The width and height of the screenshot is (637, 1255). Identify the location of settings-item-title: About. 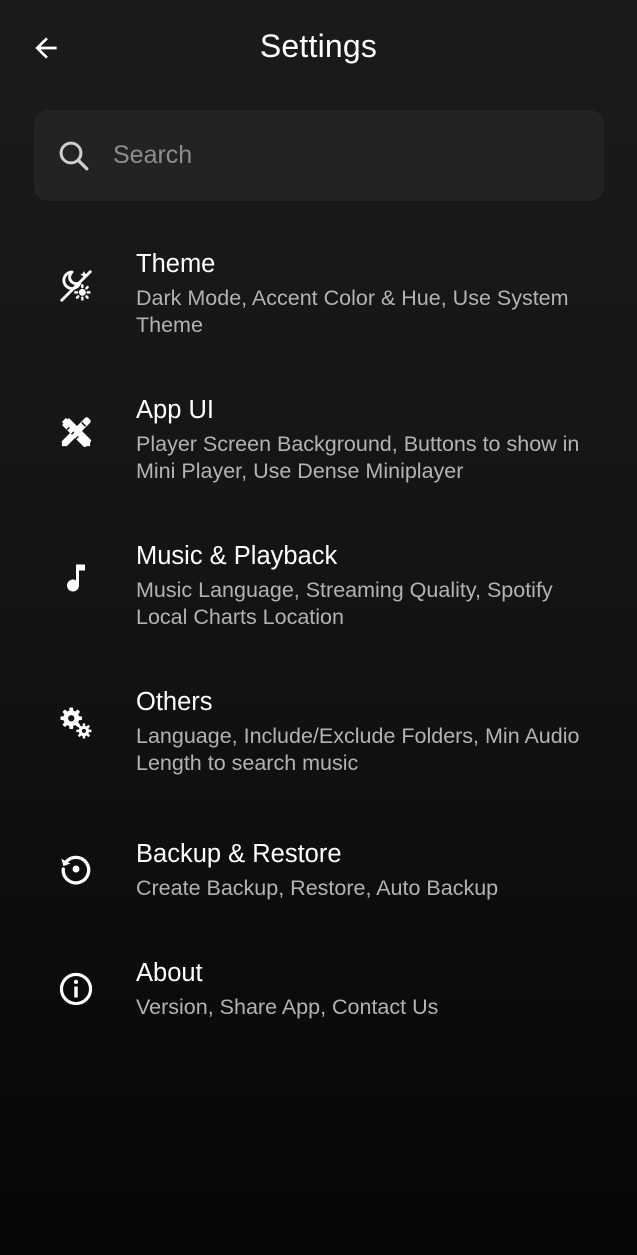
(169, 973).